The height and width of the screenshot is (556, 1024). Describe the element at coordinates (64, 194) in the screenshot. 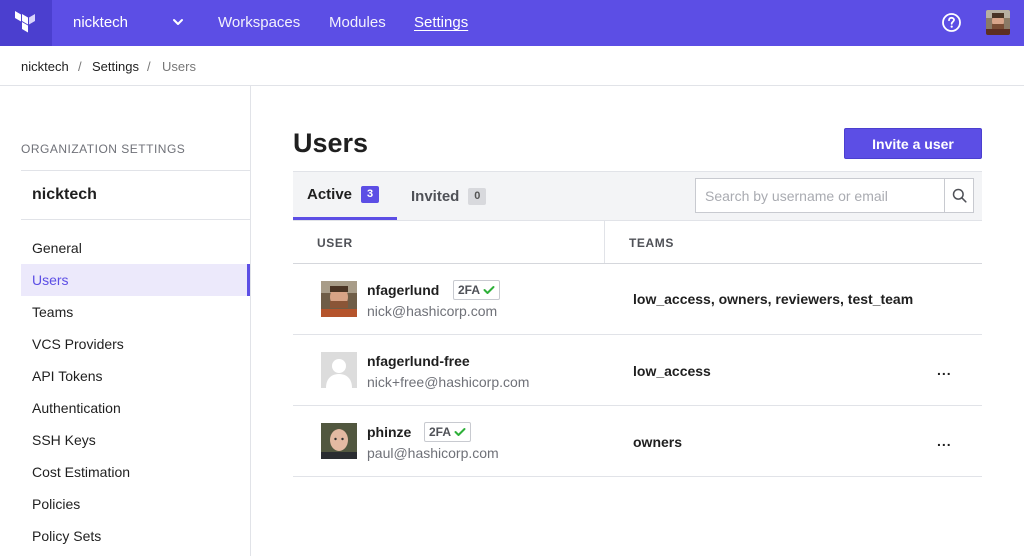

I see `sidebar-org-name: nicktech` at that location.